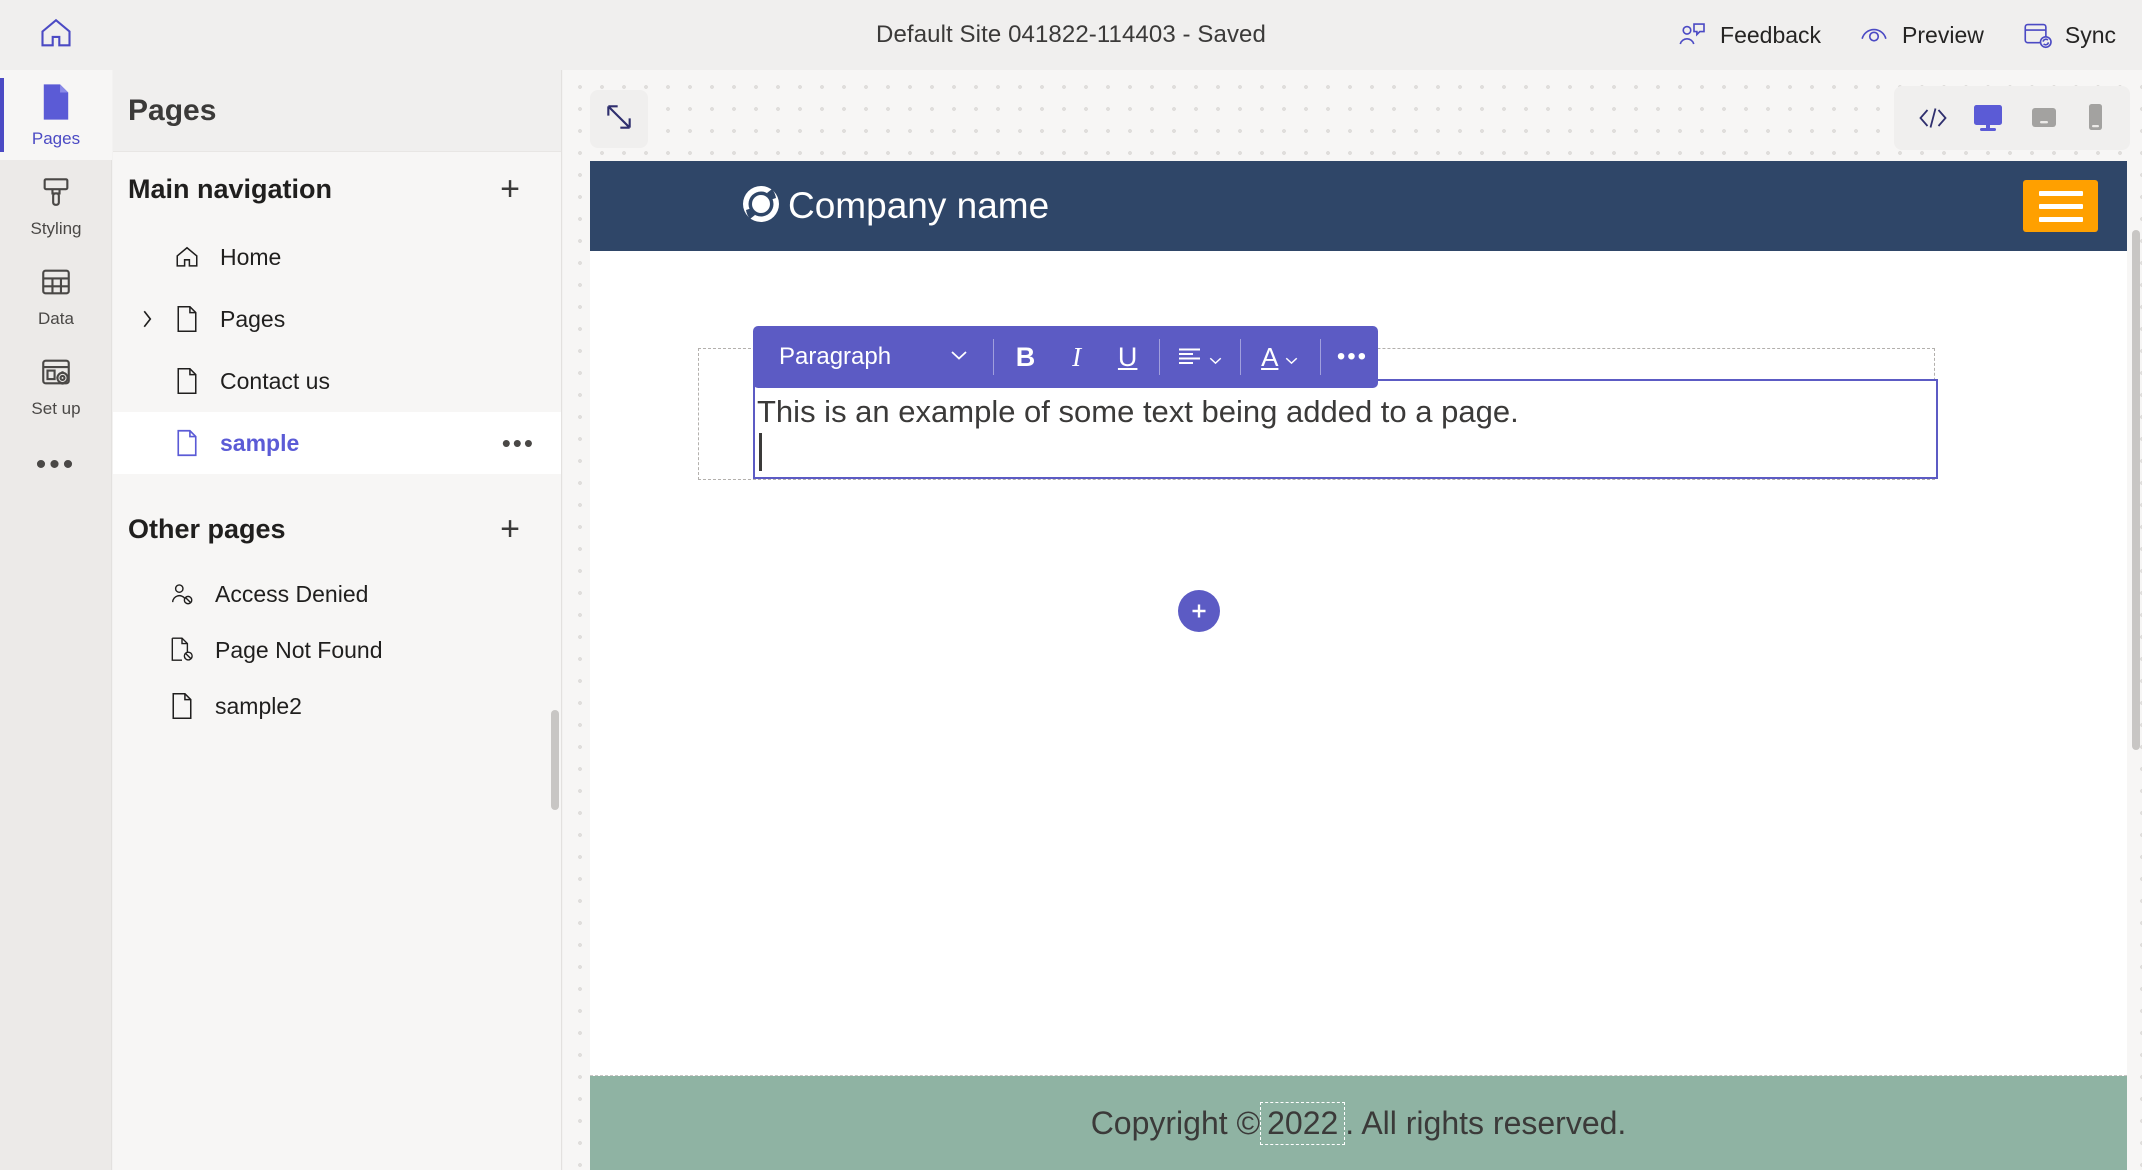 This screenshot has height=1170, width=2142. What do you see at coordinates (1346, 452) in the screenshot?
I see `text-caret` at bounding box center [1346, 452].